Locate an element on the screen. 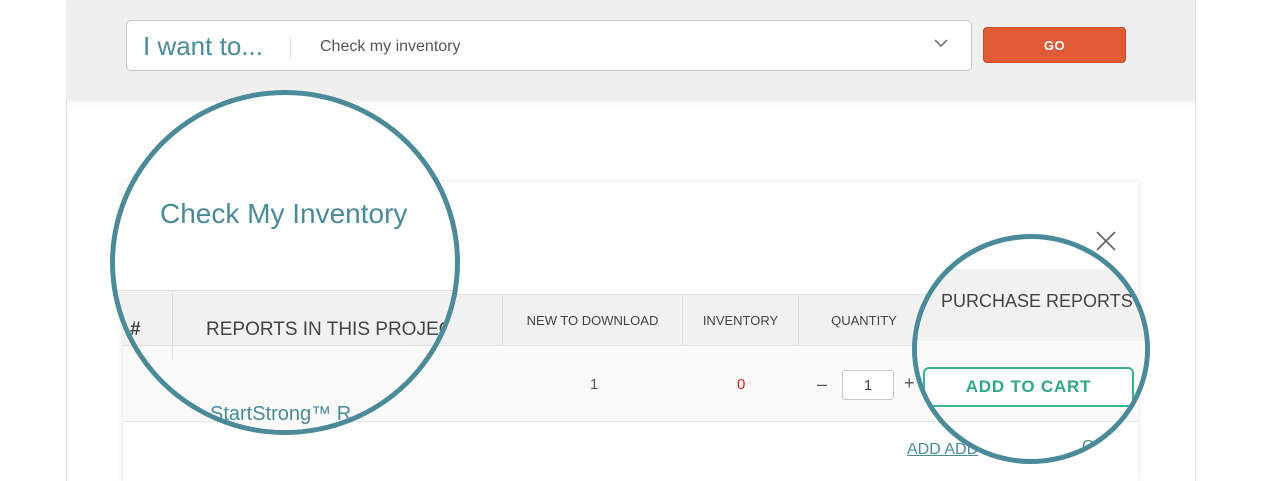  quantity-input: 1 is located at coordinates (868, 385).